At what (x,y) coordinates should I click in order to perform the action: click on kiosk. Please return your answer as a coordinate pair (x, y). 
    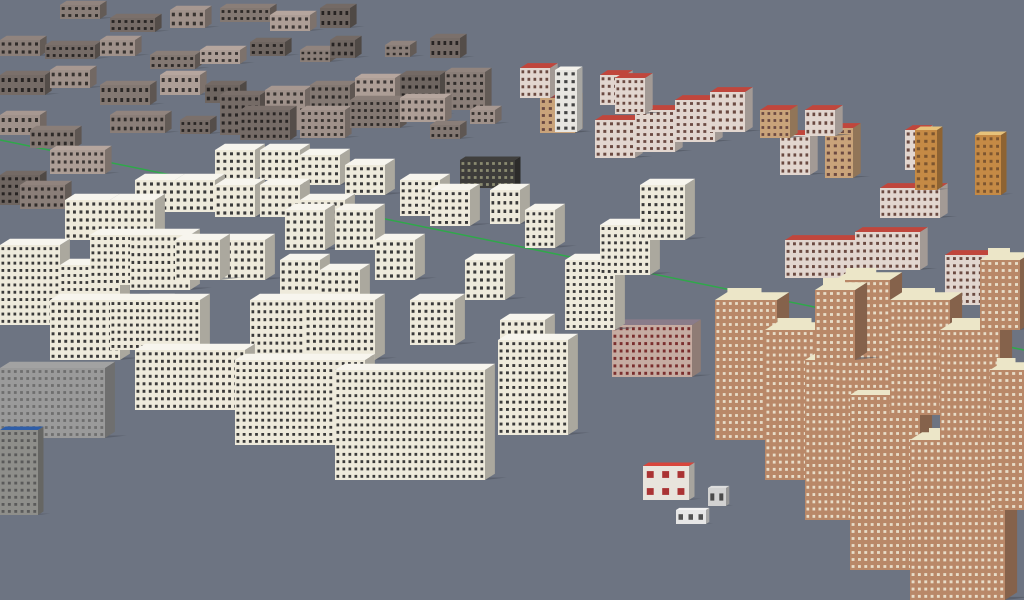
    Looking at the image, I should click on (672, 481).